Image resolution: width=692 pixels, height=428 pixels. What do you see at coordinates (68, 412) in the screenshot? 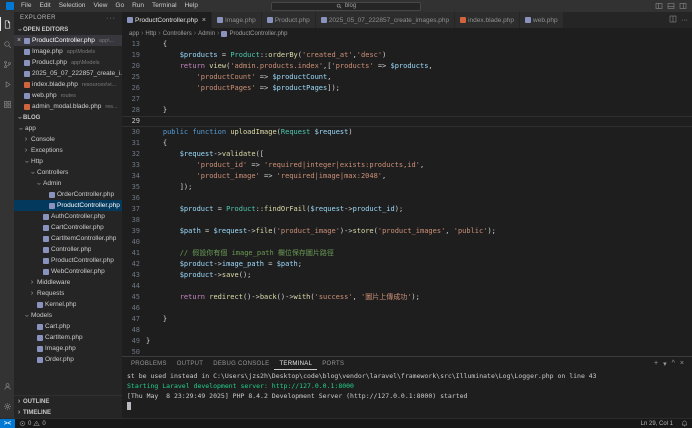
I see `section-timeline: › TIMELINE` at bounding box center [68, 412].